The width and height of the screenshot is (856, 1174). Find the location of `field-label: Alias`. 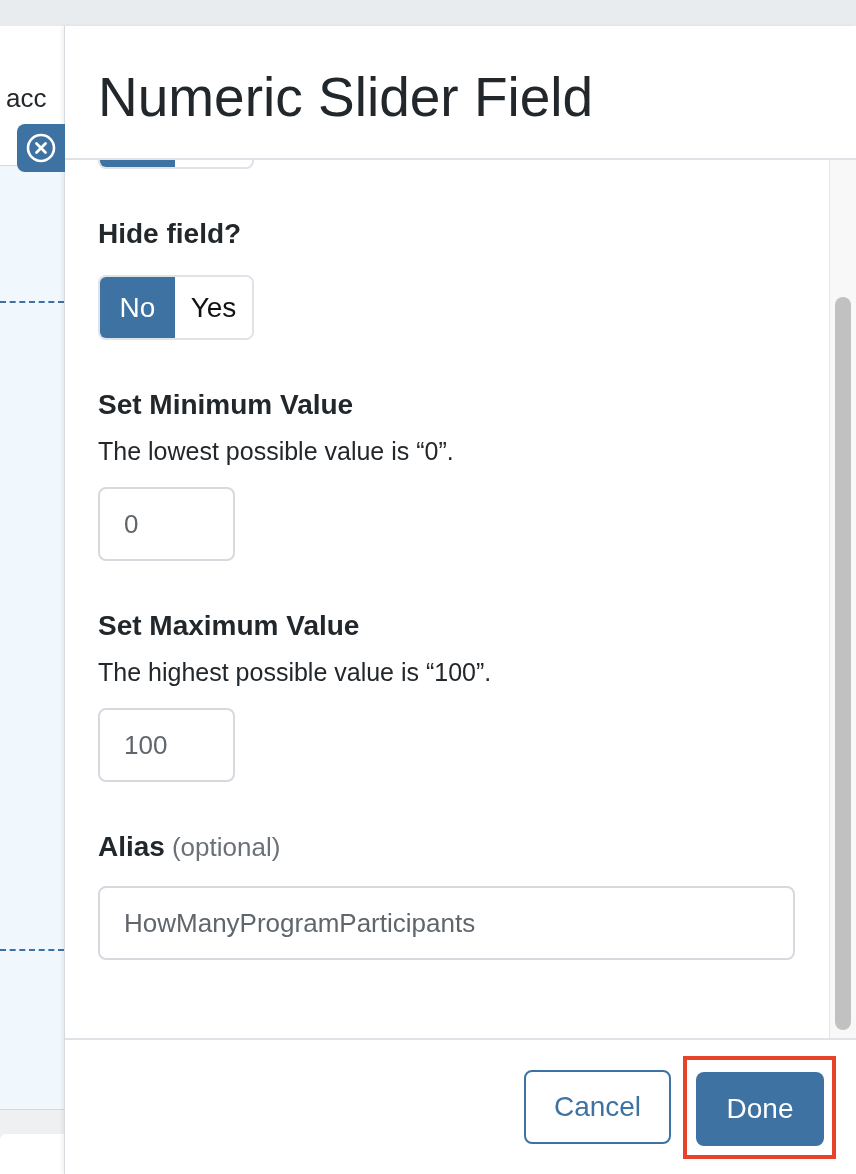

field-label: Alias is located at coordinates (131, 847).